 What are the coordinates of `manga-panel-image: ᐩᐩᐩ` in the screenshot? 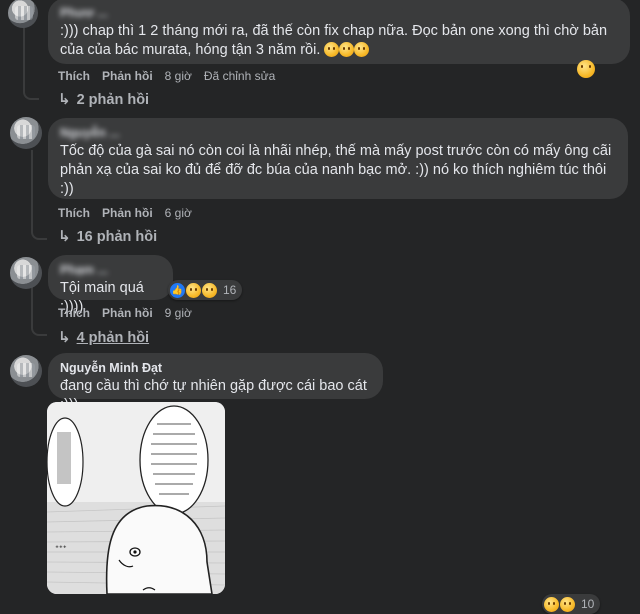 It's located at (136, 498).